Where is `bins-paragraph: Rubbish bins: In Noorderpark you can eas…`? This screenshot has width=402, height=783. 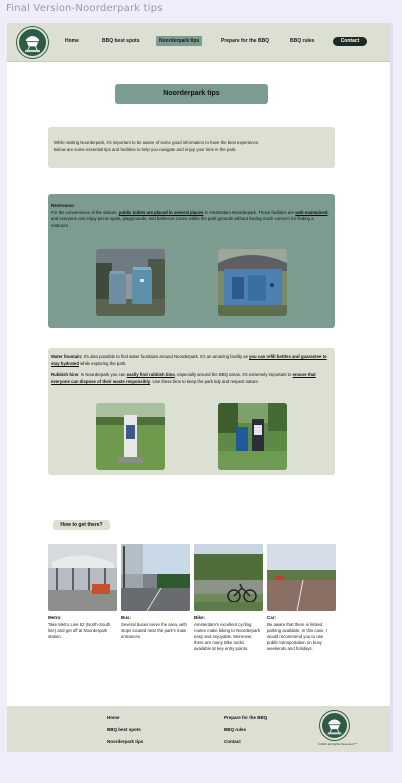 bins-paragraph: Rubbish bins: In Noorderpark you can eas… is located at coordinates (191, 378).